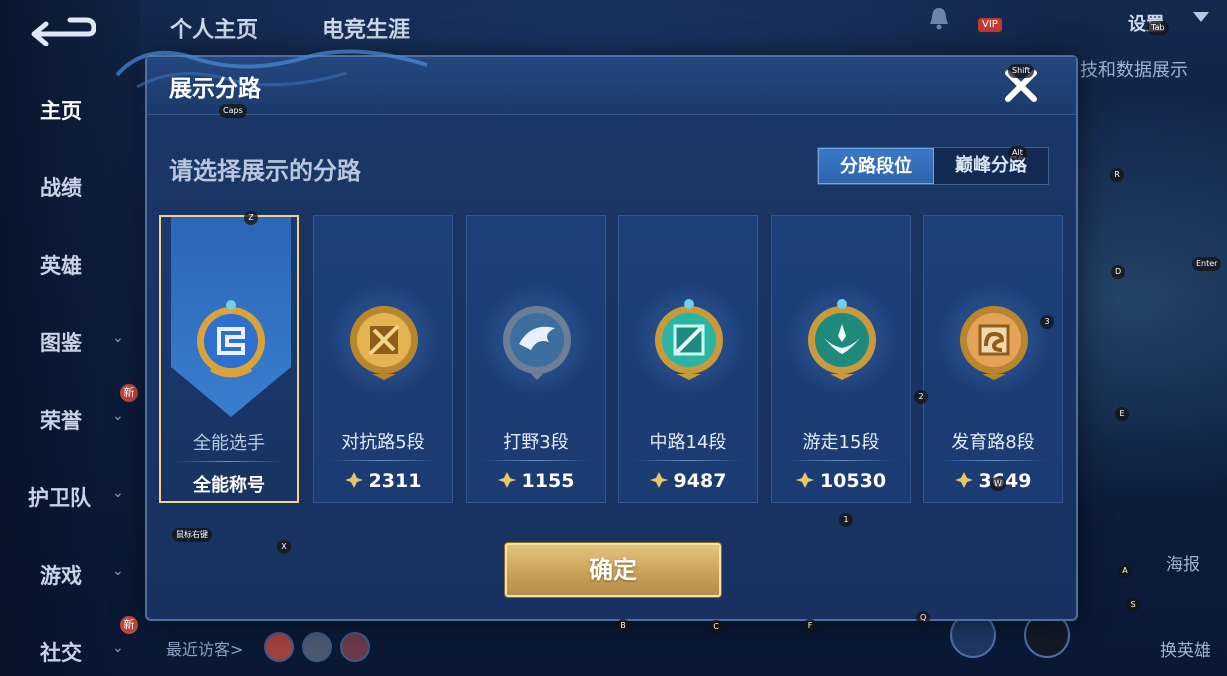  I want to click on lane-name: 全能选手, so click(229, 443).